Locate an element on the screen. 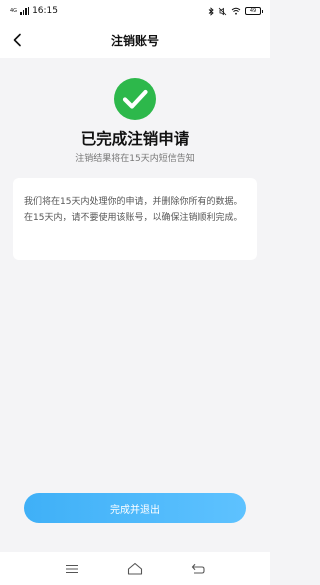 Image resolution: width=320 pixels, height=585 pixels. status-time: 16:15 is located at coordinates (45, 11).